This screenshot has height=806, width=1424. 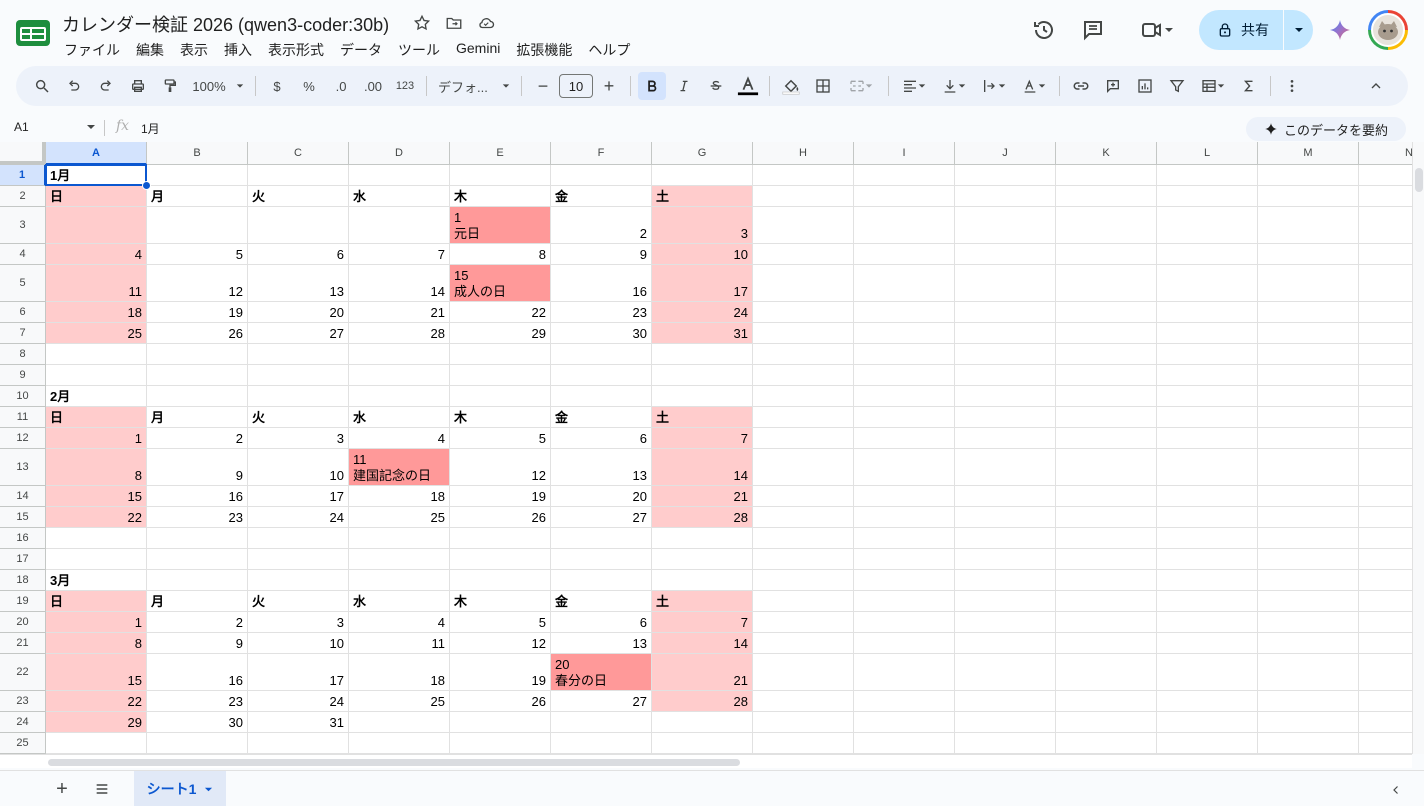 I want to click on grid-cell: 19, so click(x=500, y=672).